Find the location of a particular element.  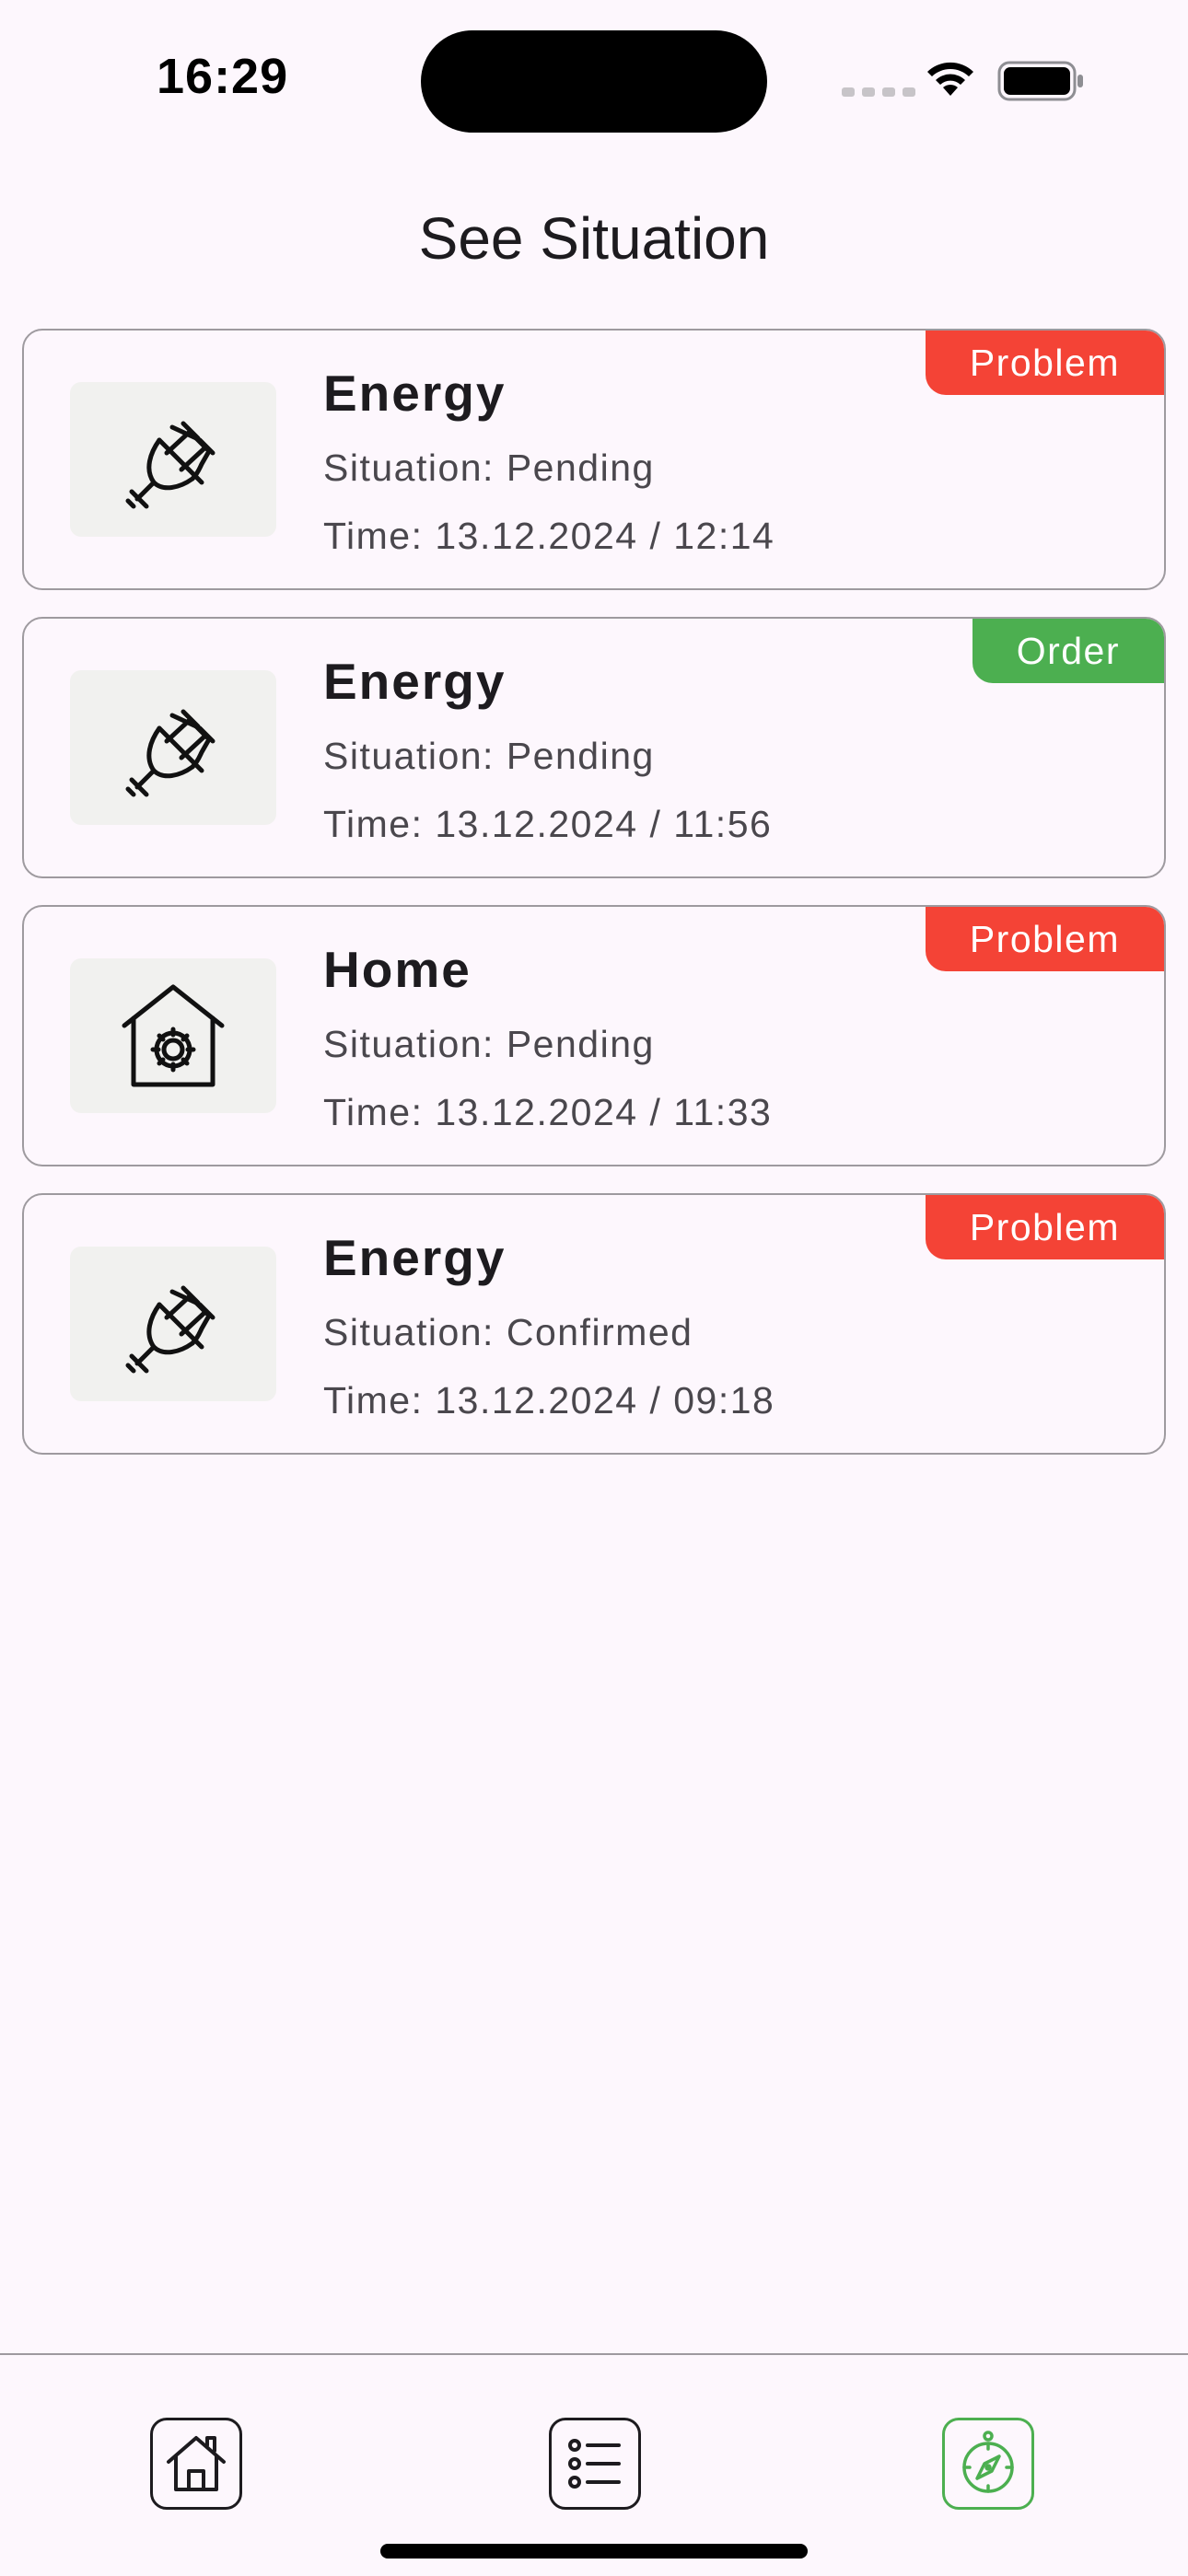

nav-compass-button is located at coordinates (988, 2464).